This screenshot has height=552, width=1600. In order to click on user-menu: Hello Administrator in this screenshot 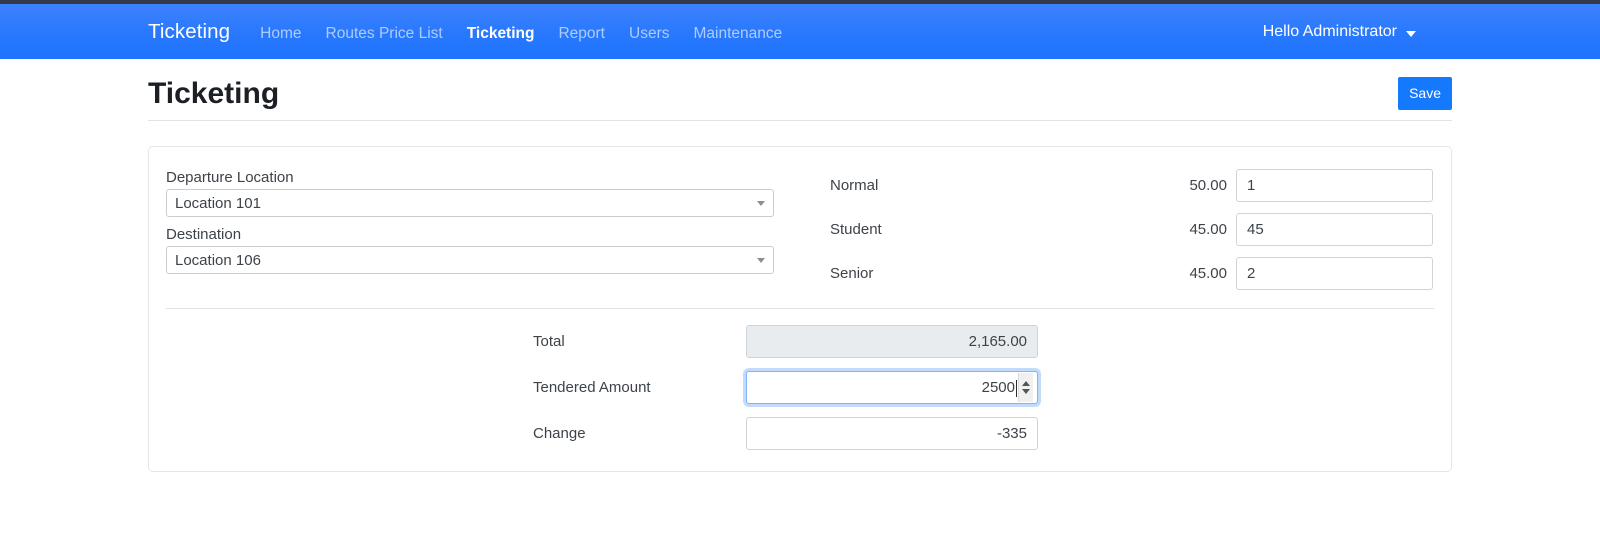, I will do `click(1419, 32)`.